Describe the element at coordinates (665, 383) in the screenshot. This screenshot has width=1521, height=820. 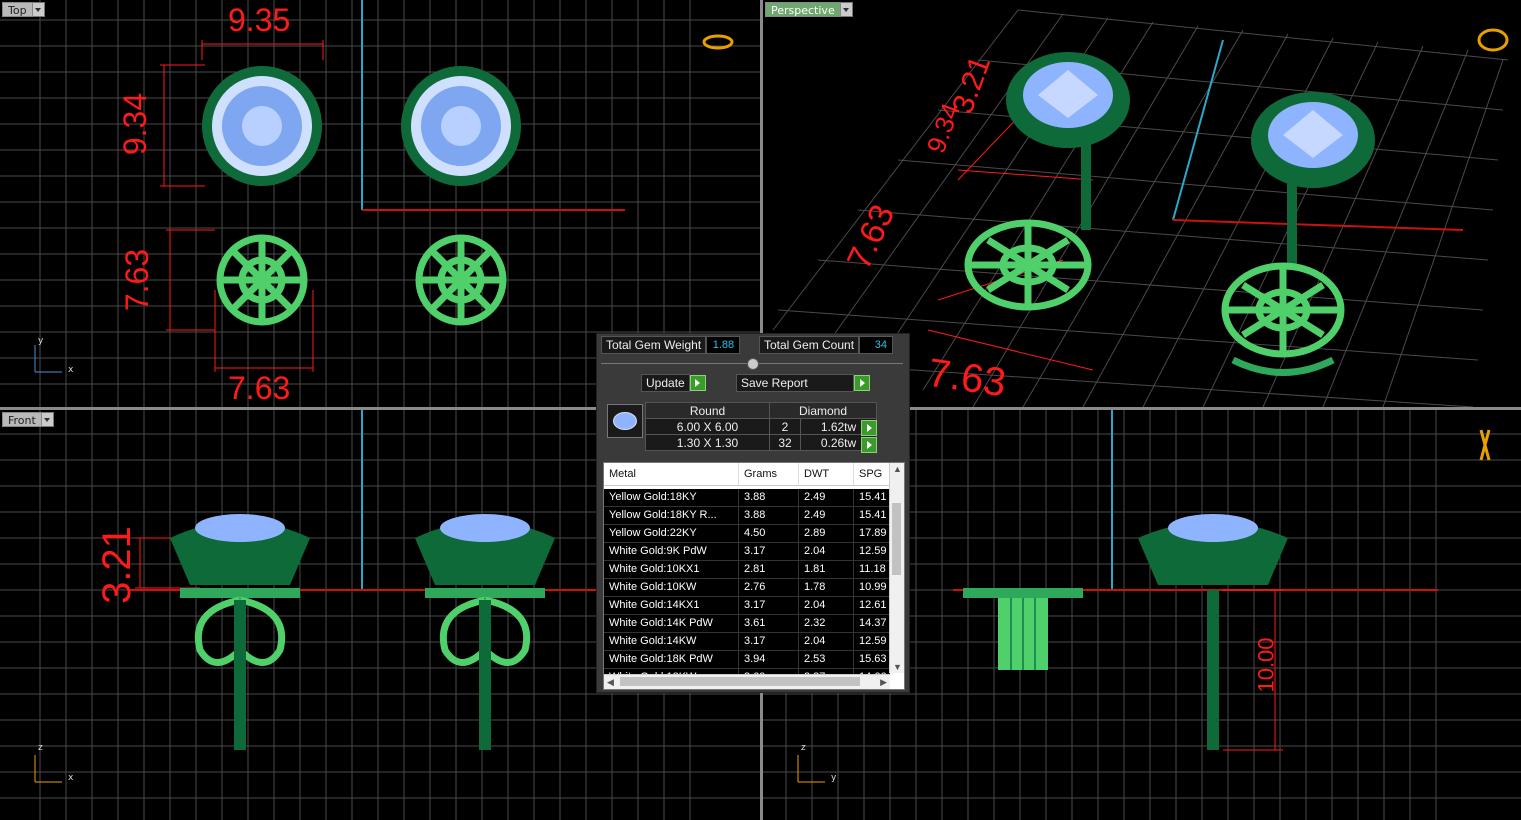
I see `update-label: Update` at that location.